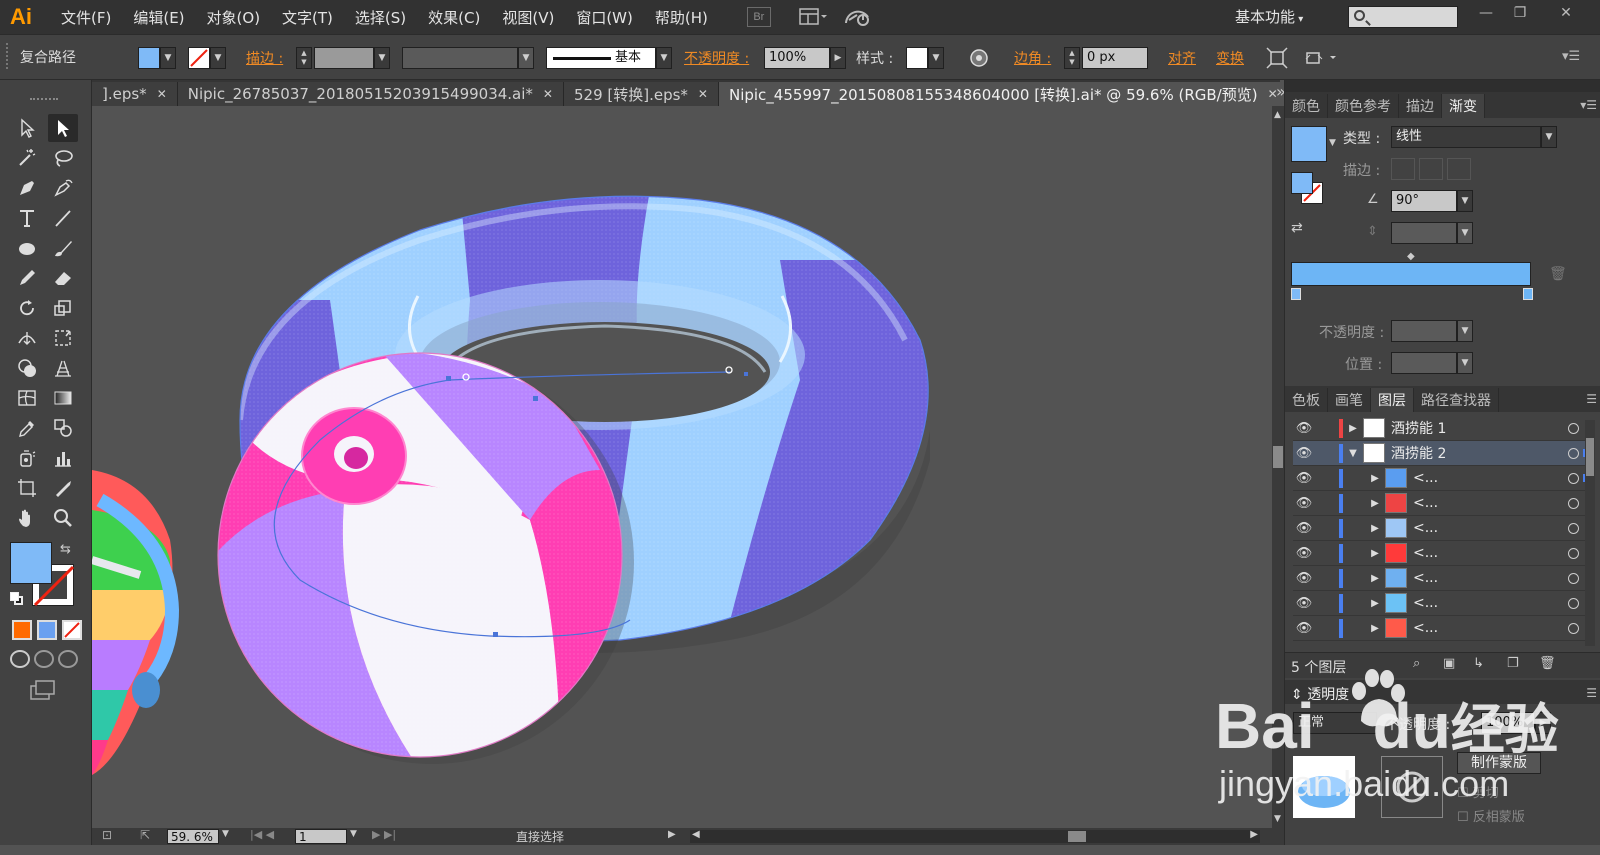 Image resolution: width=1600 pixels, height=855 pixels. What do you see at coordinates (262, 834) in the screenshot?
I see `artboard-prev-buttons: |◀ ◀` at bounding box center [262, 834].